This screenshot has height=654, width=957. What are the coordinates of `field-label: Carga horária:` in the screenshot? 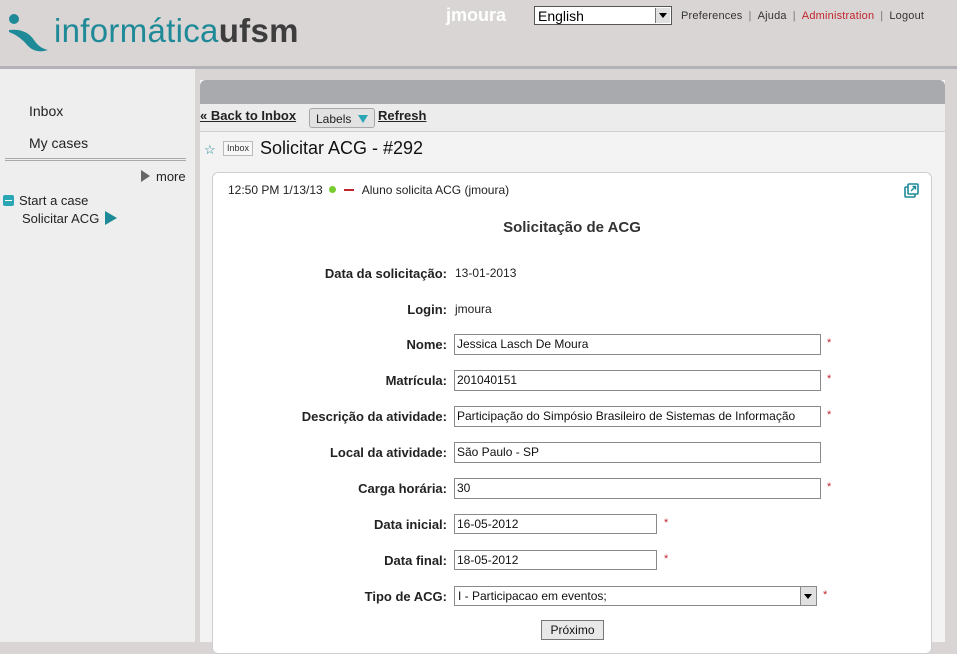 It's located at (402, 488).